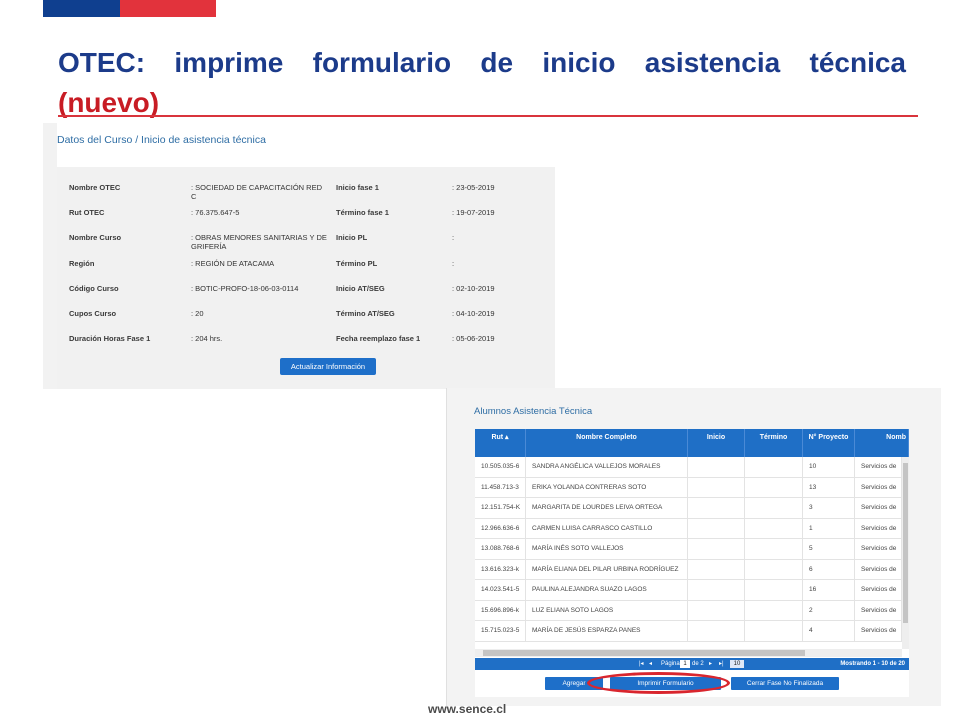 This screenshot has width=960, height=720. I want to click on table-cell-nombre: MARGARITA DE LOURDES LEIVA ORTEGA, so click(607, 508).